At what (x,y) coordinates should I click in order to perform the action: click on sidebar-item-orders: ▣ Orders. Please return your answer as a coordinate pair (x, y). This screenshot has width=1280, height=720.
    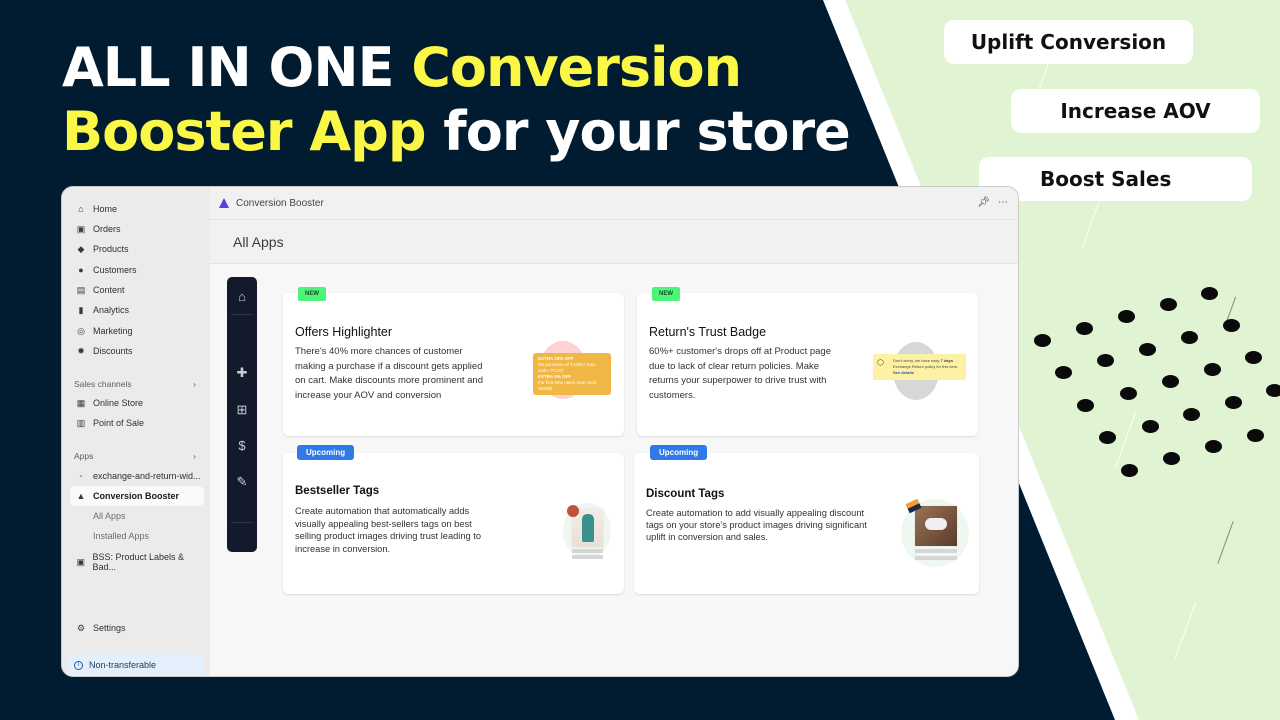
    Looking at the image, I should click on (137, 229).